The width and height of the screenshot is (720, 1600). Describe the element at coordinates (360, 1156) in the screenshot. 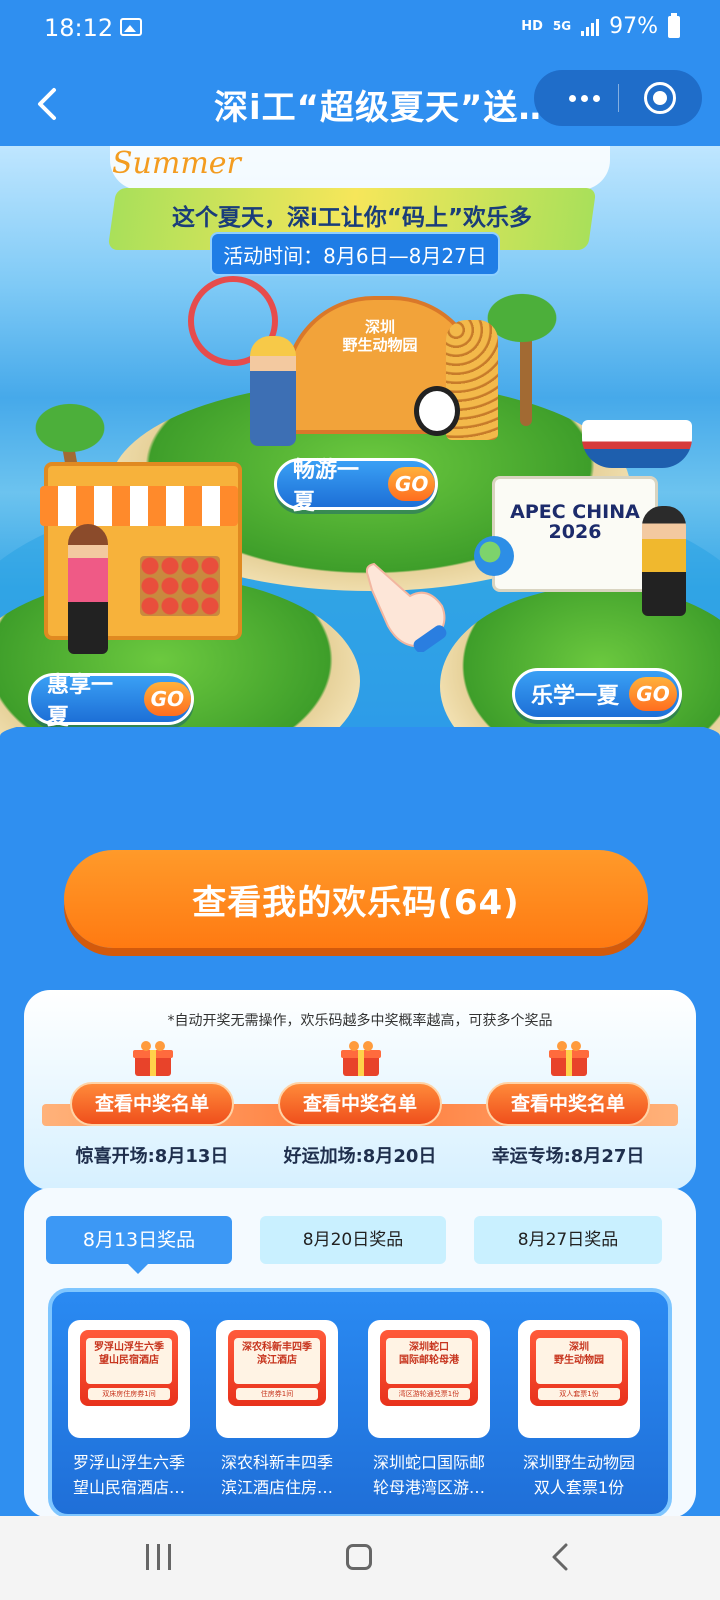

I see `draw-date: 好运加场:8月20日` at that location.